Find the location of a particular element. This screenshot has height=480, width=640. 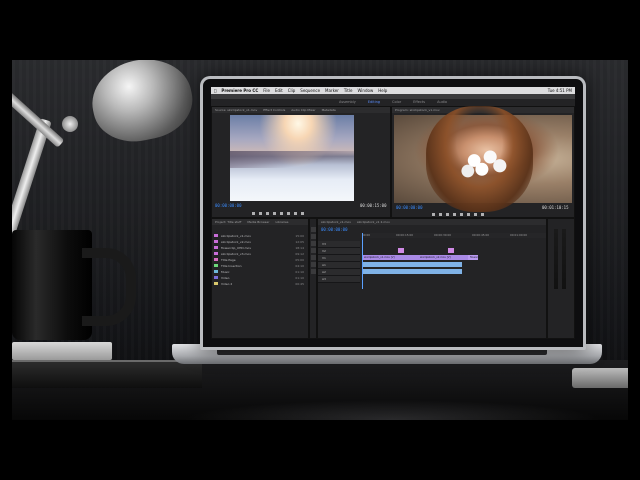

desk-reflection is located at coordinates (392, 410).